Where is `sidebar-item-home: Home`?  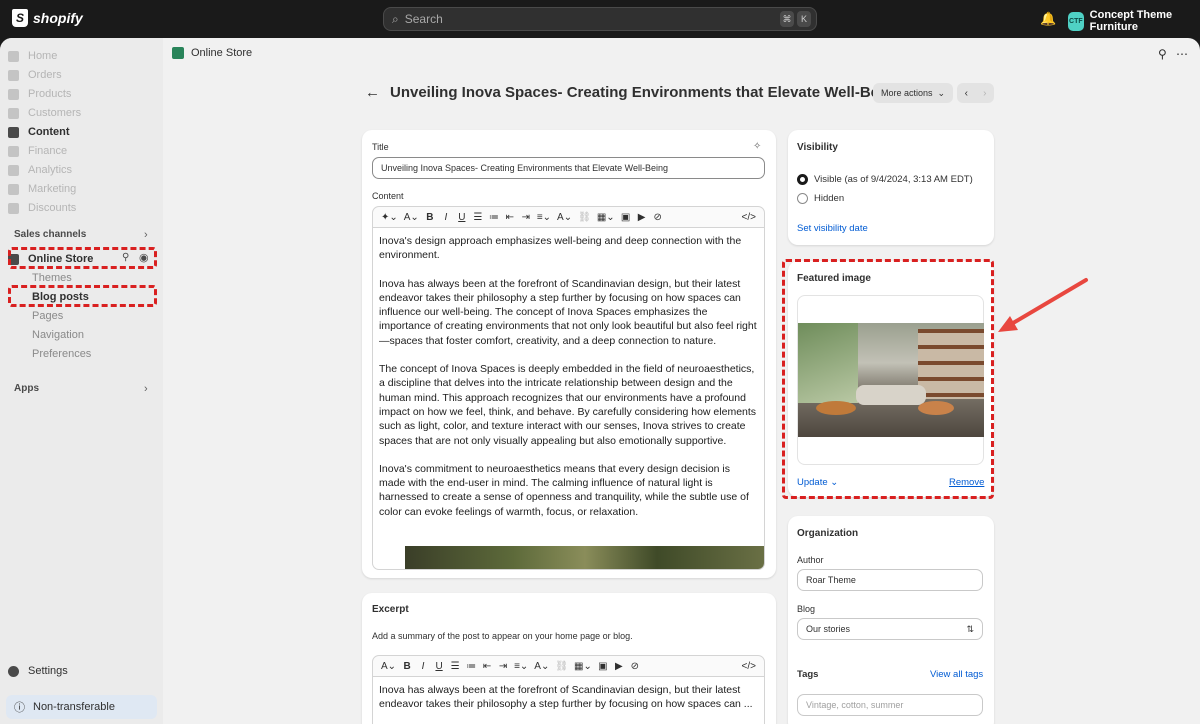 sidebar-item-home: Home is located at coordinates (32, 56).